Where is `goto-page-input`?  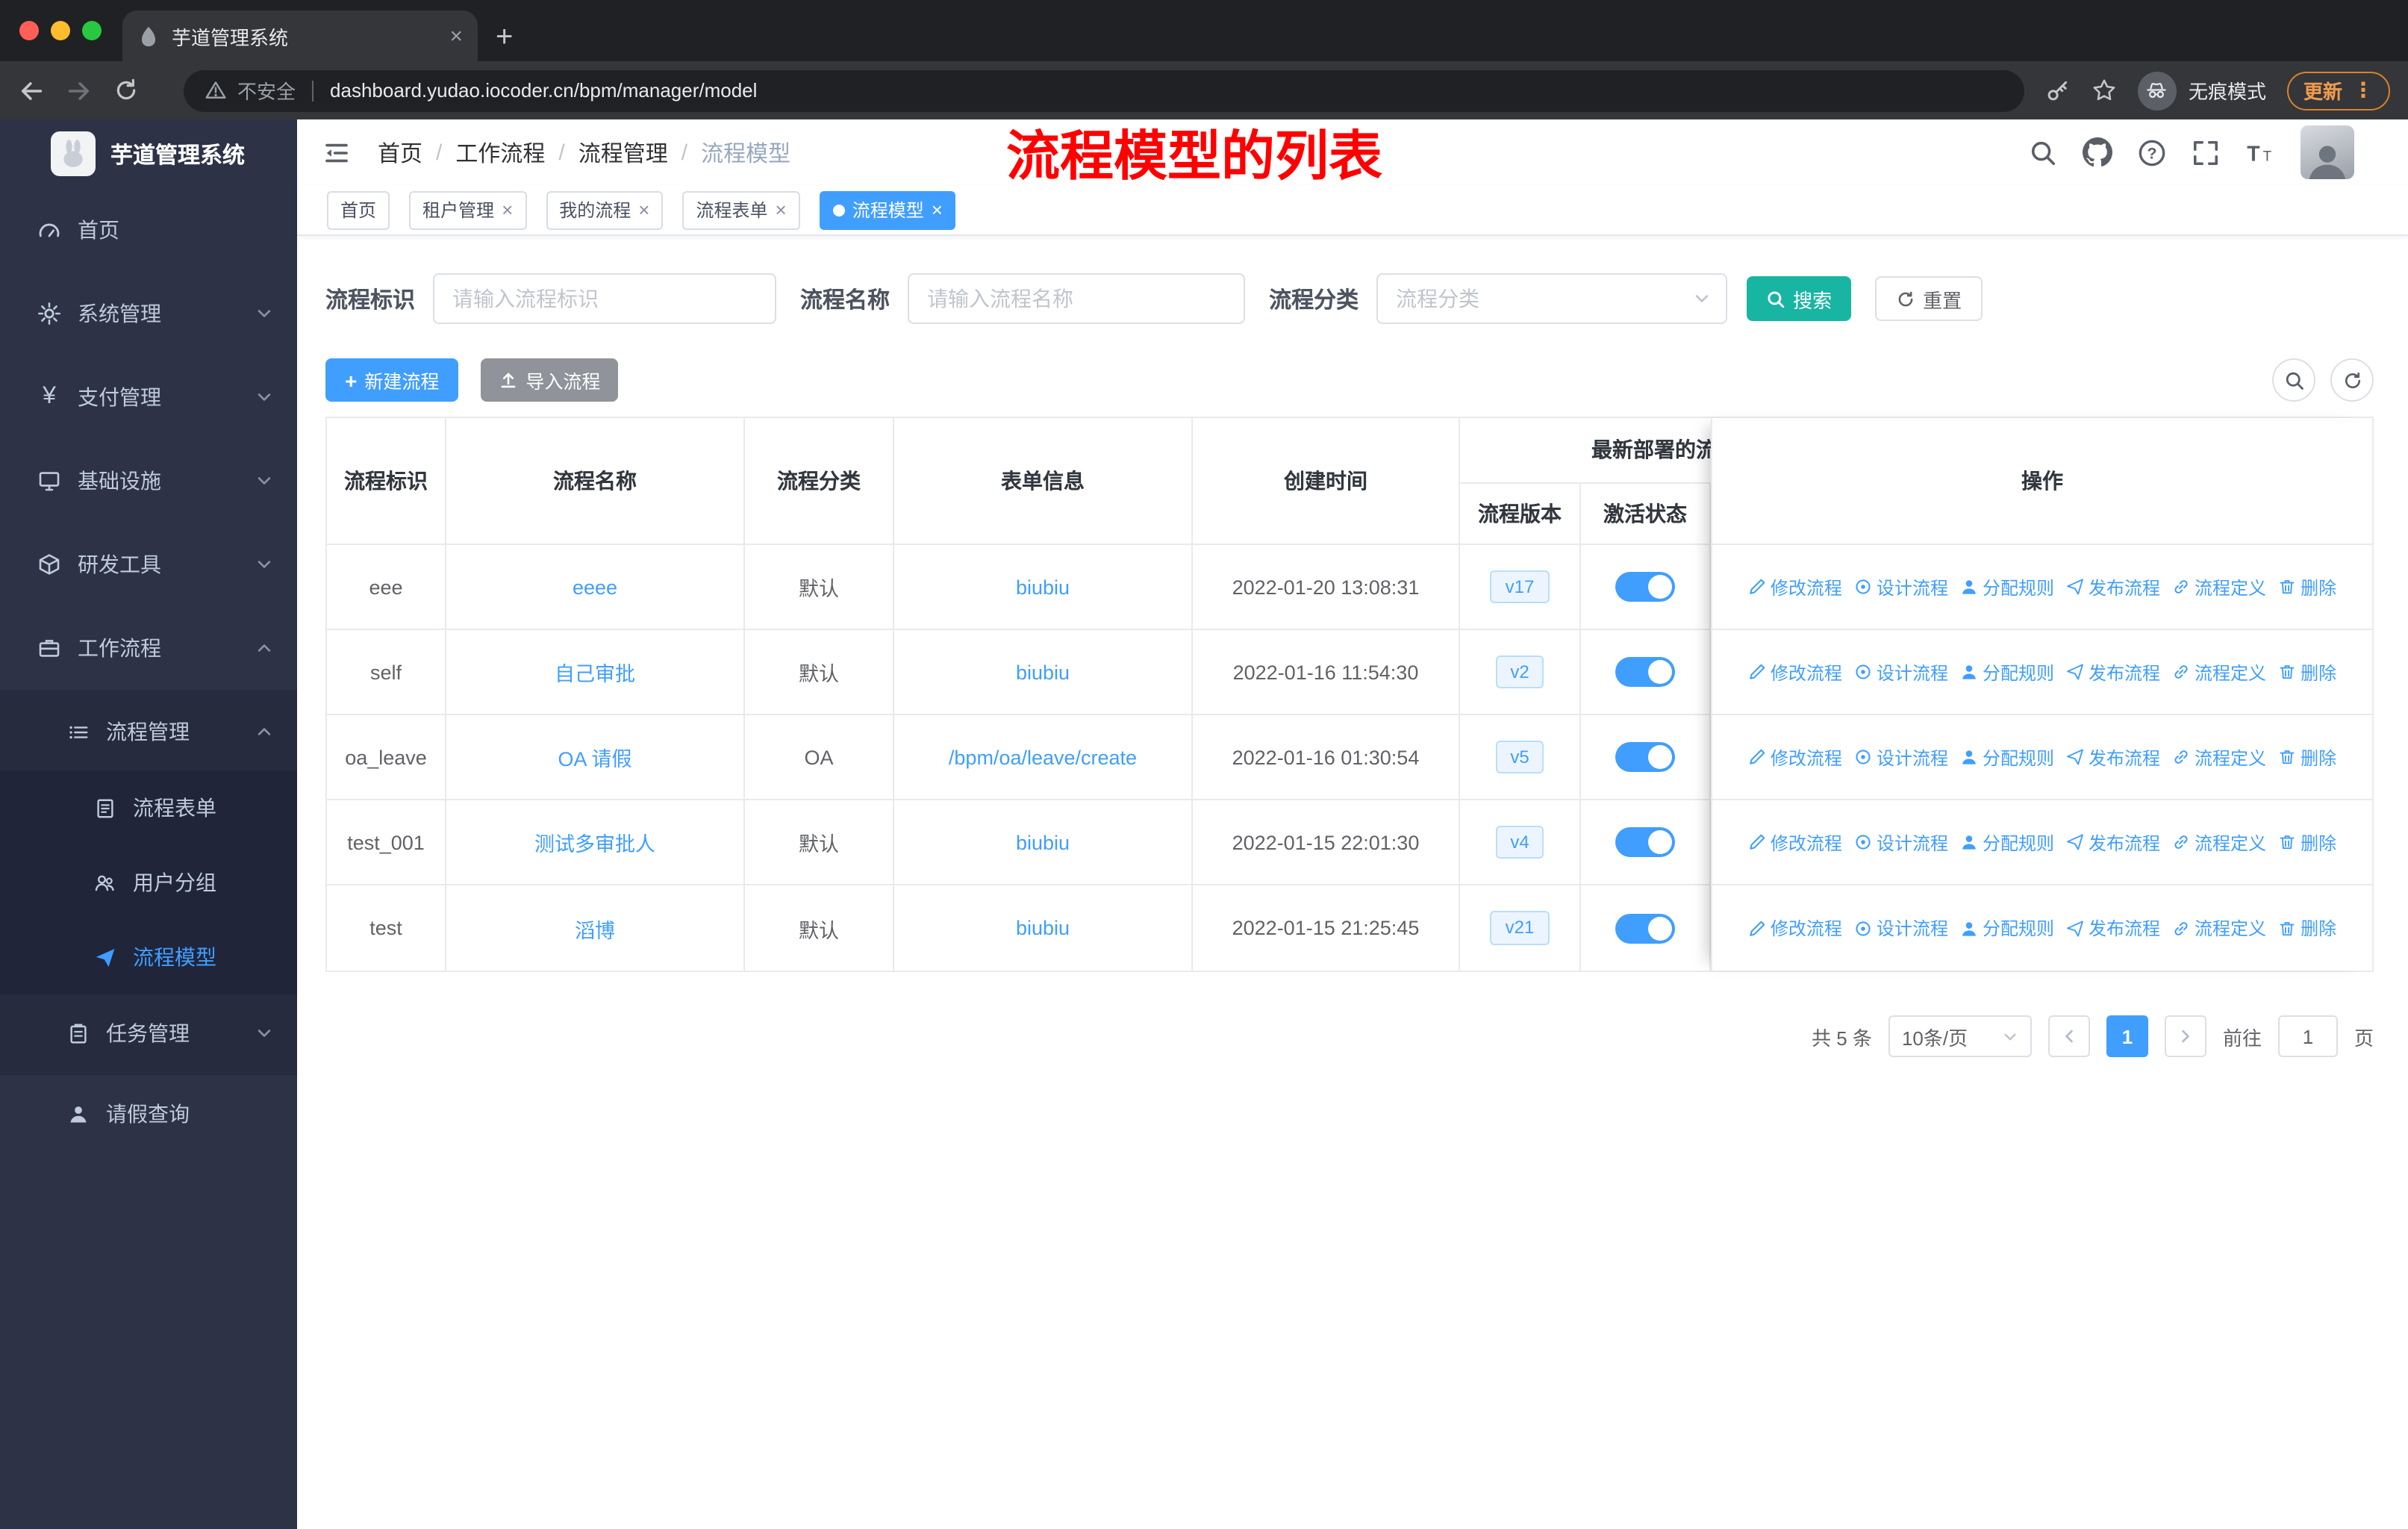
goto-page-input is located at coordinates (2307, 1036).